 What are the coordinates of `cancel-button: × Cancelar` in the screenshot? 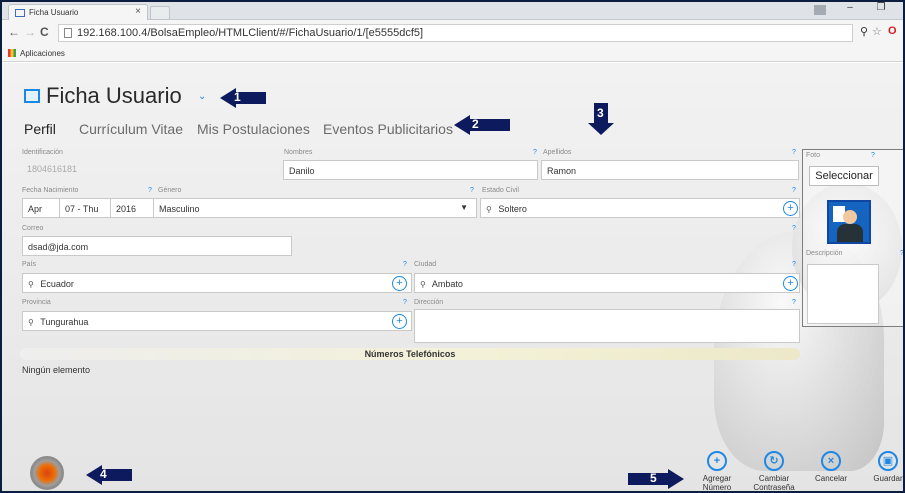 It's located at (831, 467).